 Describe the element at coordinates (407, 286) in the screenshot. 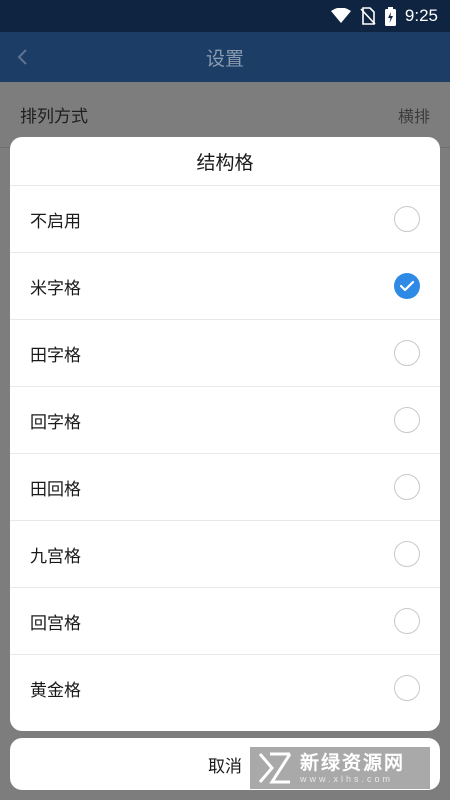

I see `radio-checked-icon` at that location.